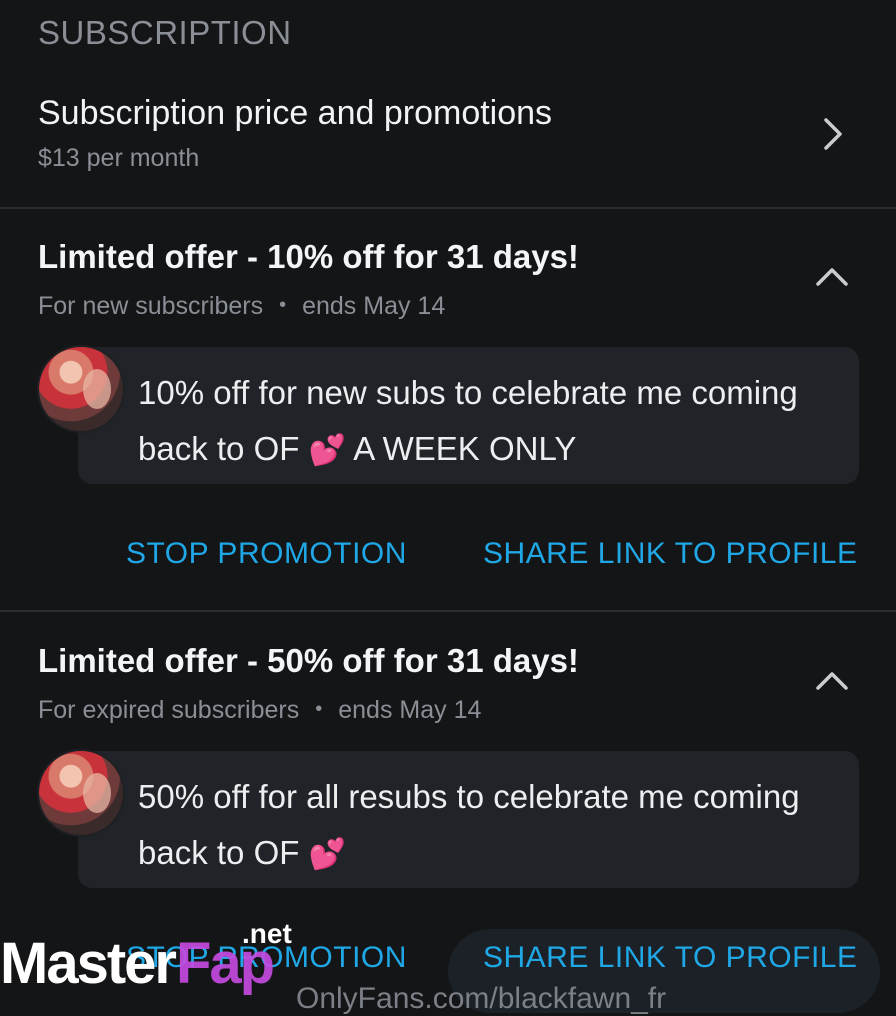 The height and width of the screenshot is (1016, 896). What do you see at coordinates (165, 32) in the screenshot?
I see `section-header: SUBSCRIPTION` at bounding box center [165, 32].